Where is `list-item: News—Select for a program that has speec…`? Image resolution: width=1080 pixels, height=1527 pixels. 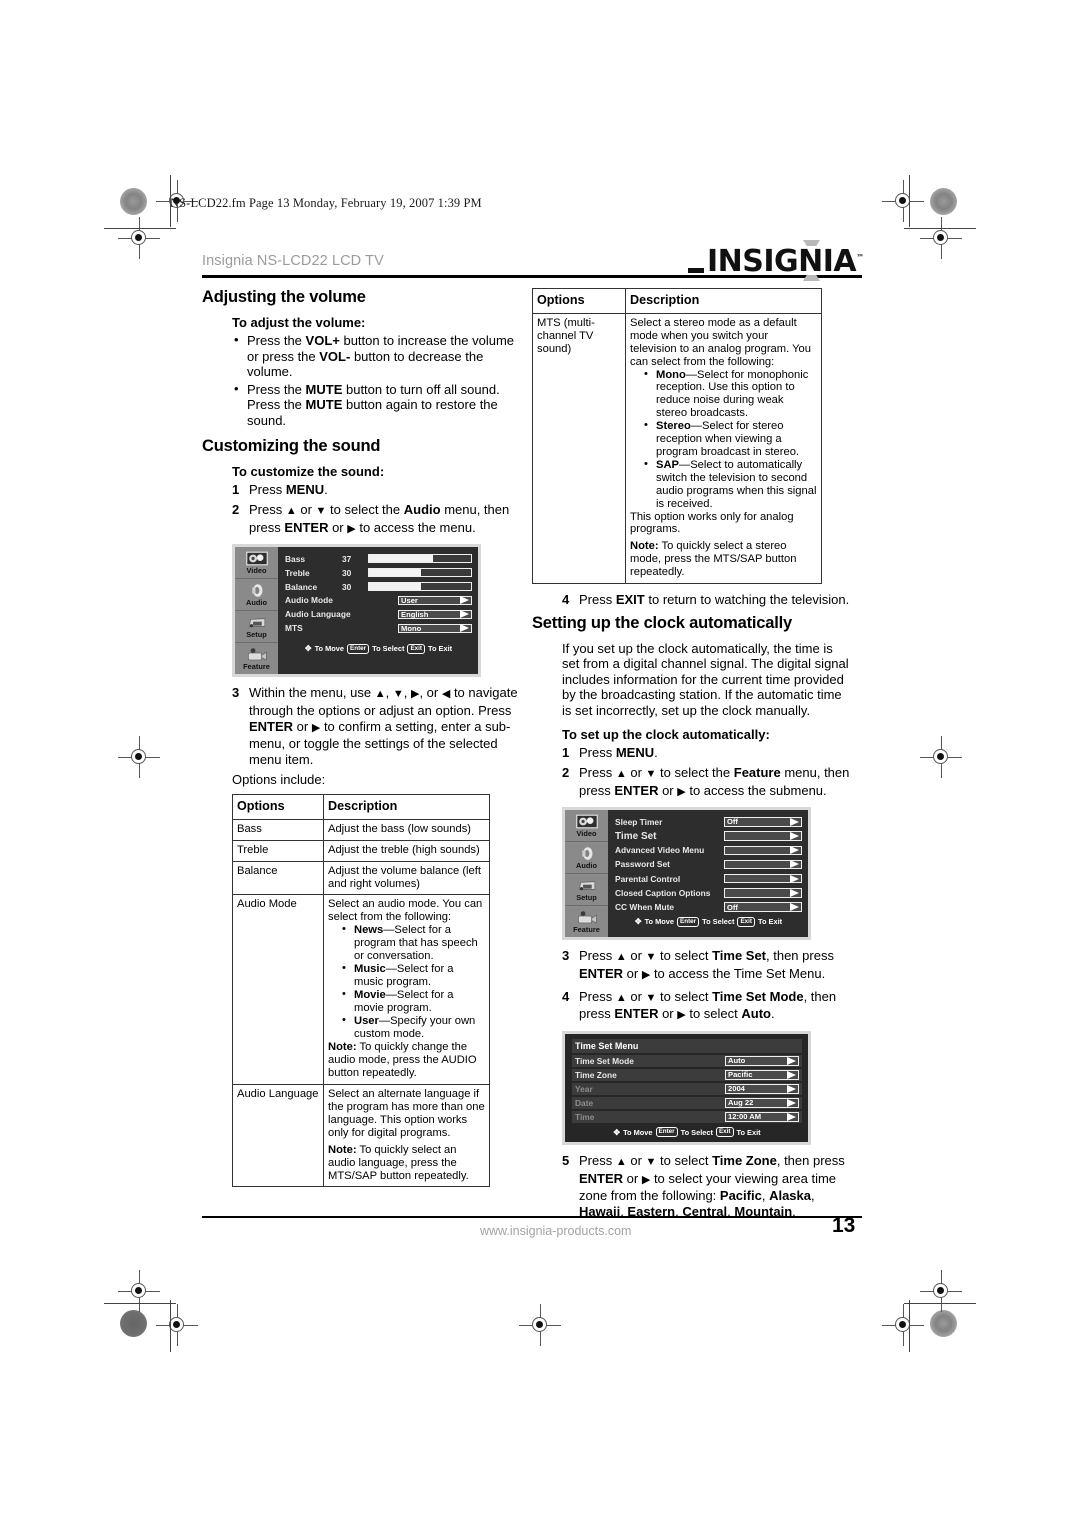
list-item: News—Select for a program that has speec… is located at coordinates (413, 943).